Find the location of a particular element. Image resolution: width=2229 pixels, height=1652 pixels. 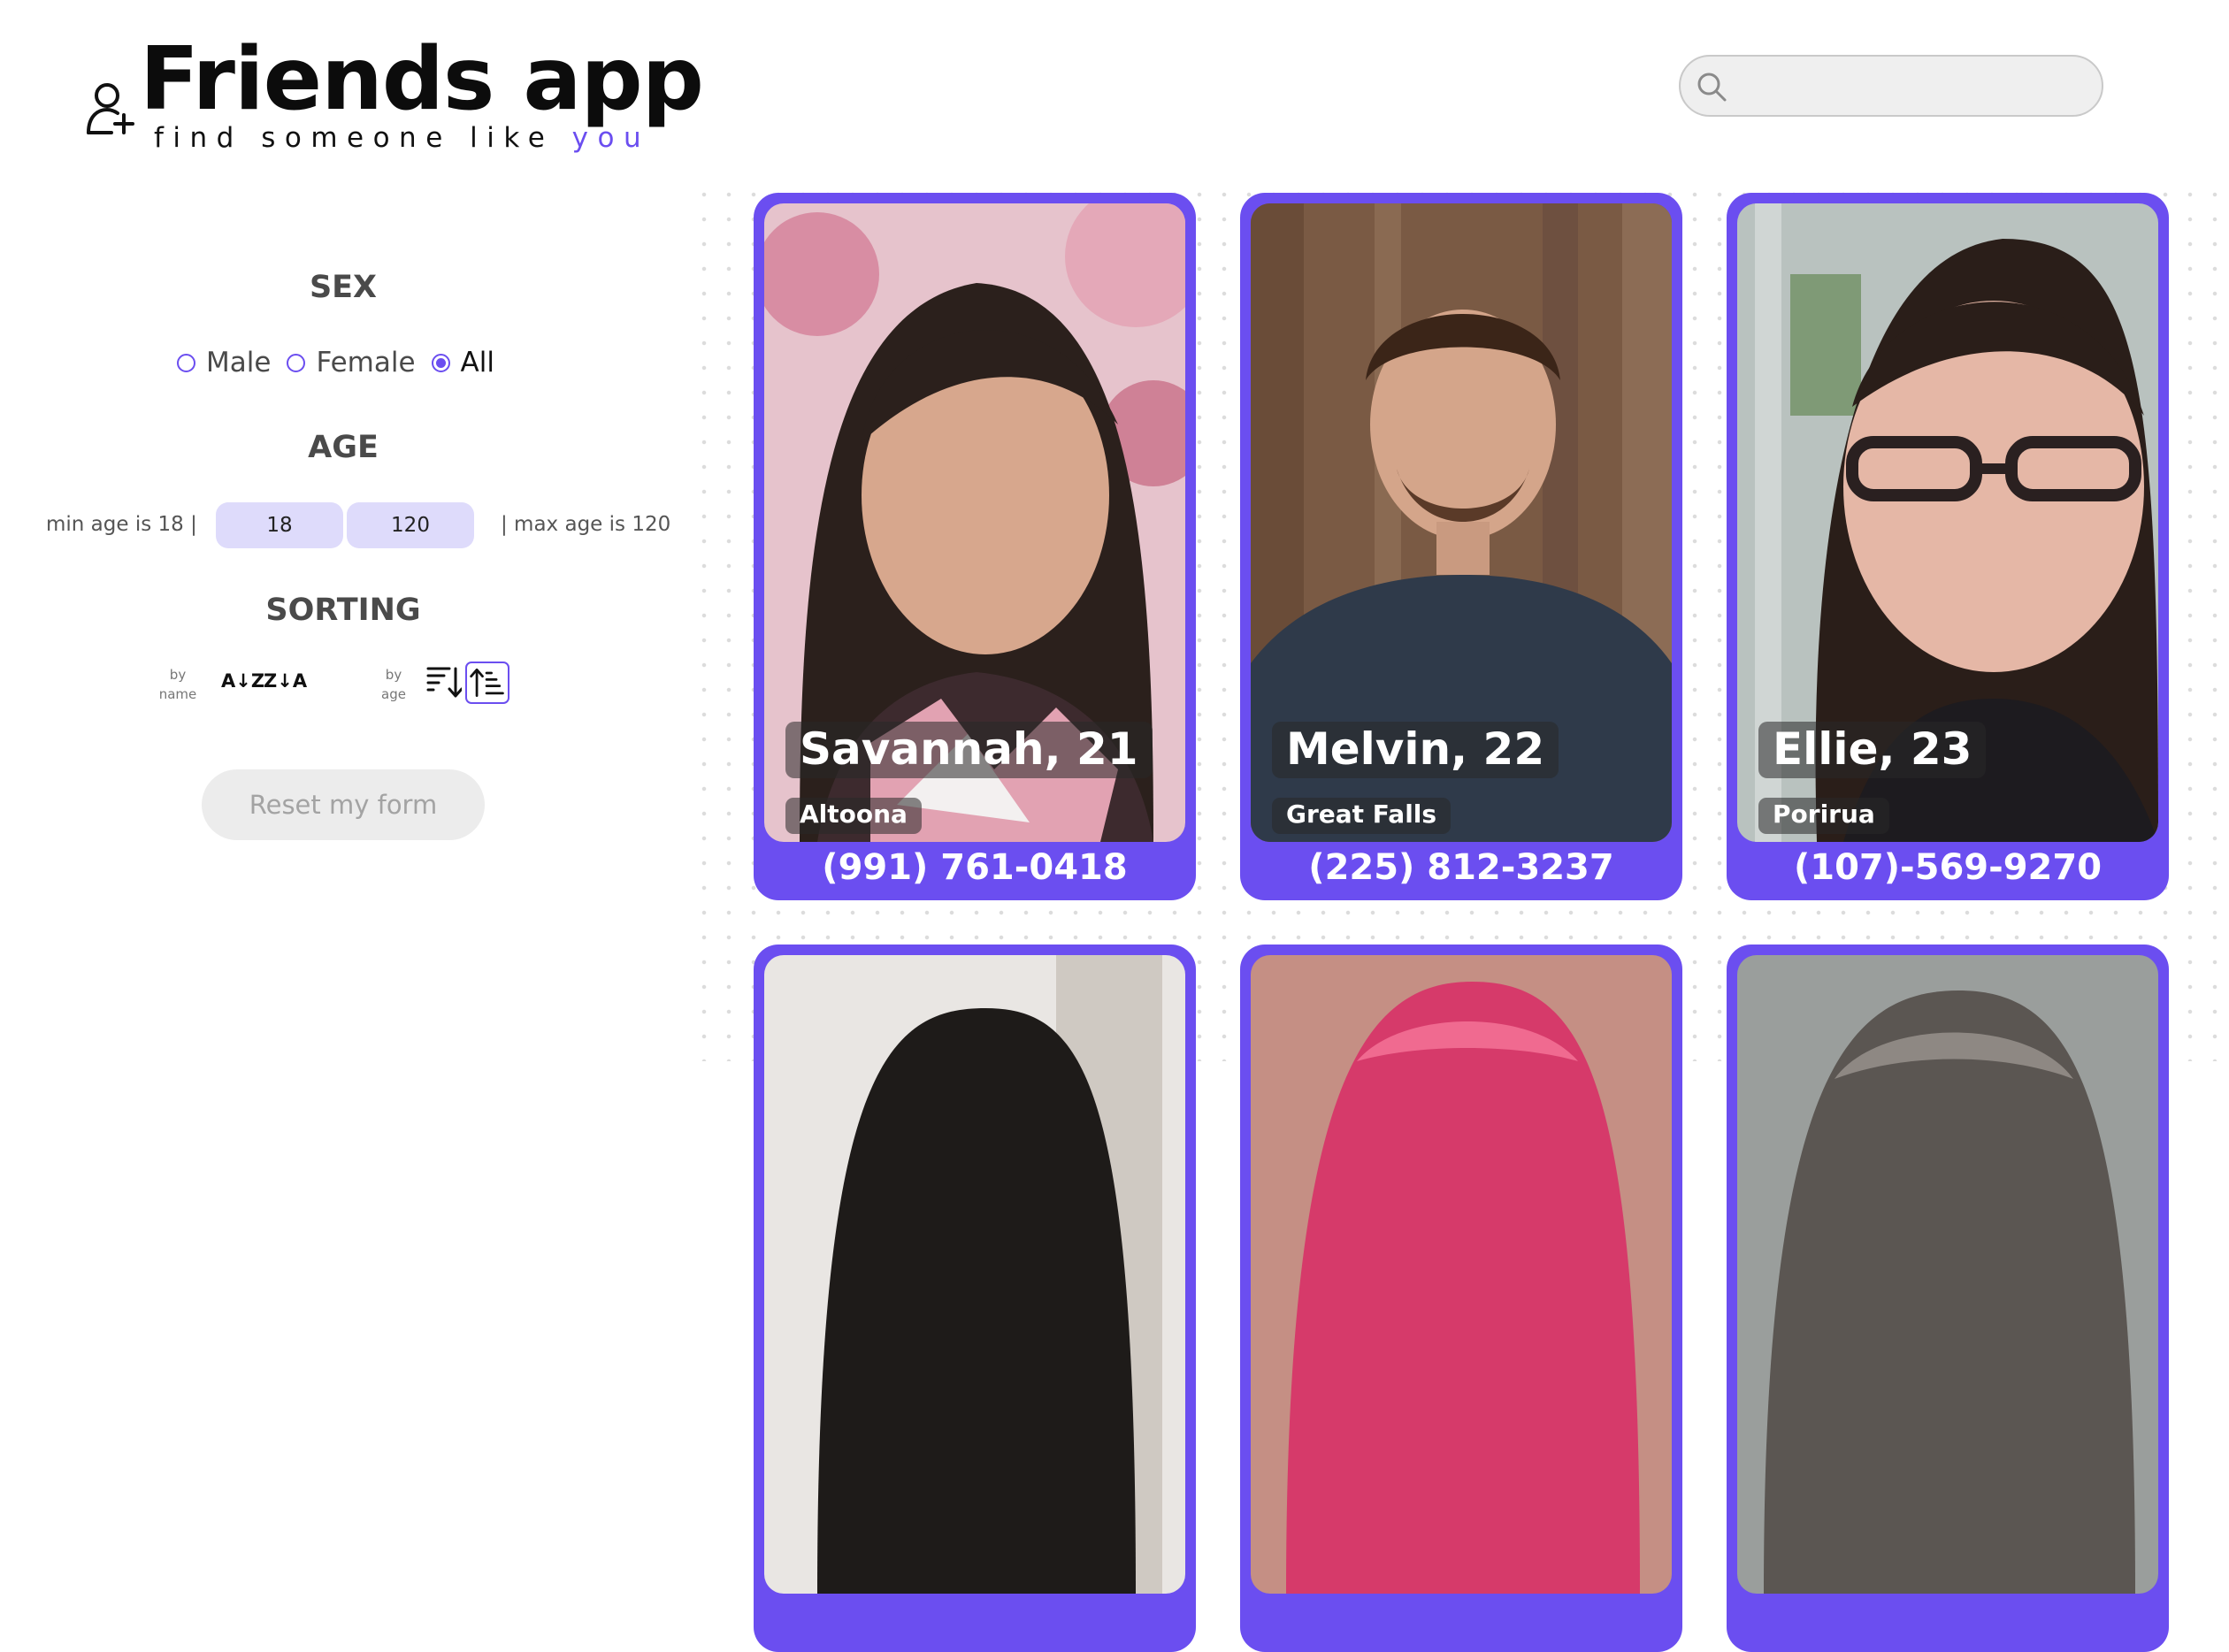

friend-phone: (991) 761-0418 is located at coordinates (975, 867).